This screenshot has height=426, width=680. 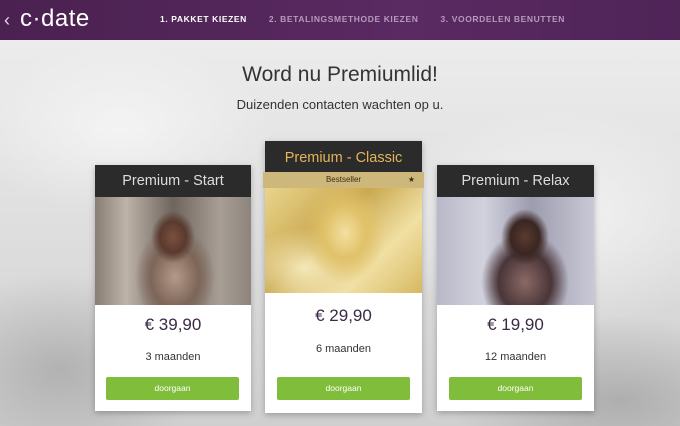 I want to click on bestseller-badge: Bestseller ★, so click(x=343, y=180).